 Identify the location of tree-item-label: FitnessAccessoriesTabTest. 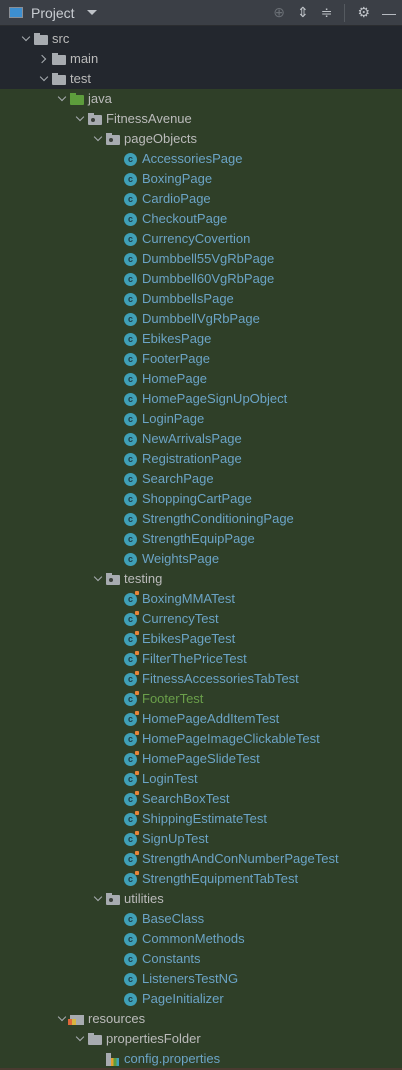
(220, 678).